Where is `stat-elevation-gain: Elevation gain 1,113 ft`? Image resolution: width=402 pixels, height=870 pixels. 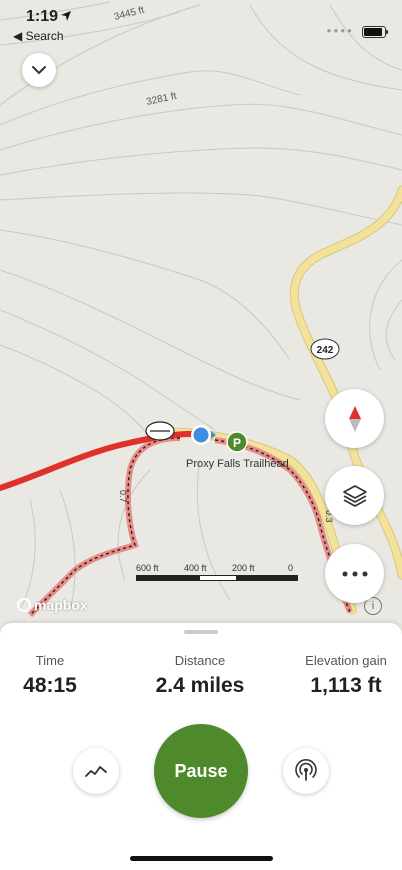 stat-elevation-gain: Elevation gain 1,113 ft is located at coordinates (346, 675).